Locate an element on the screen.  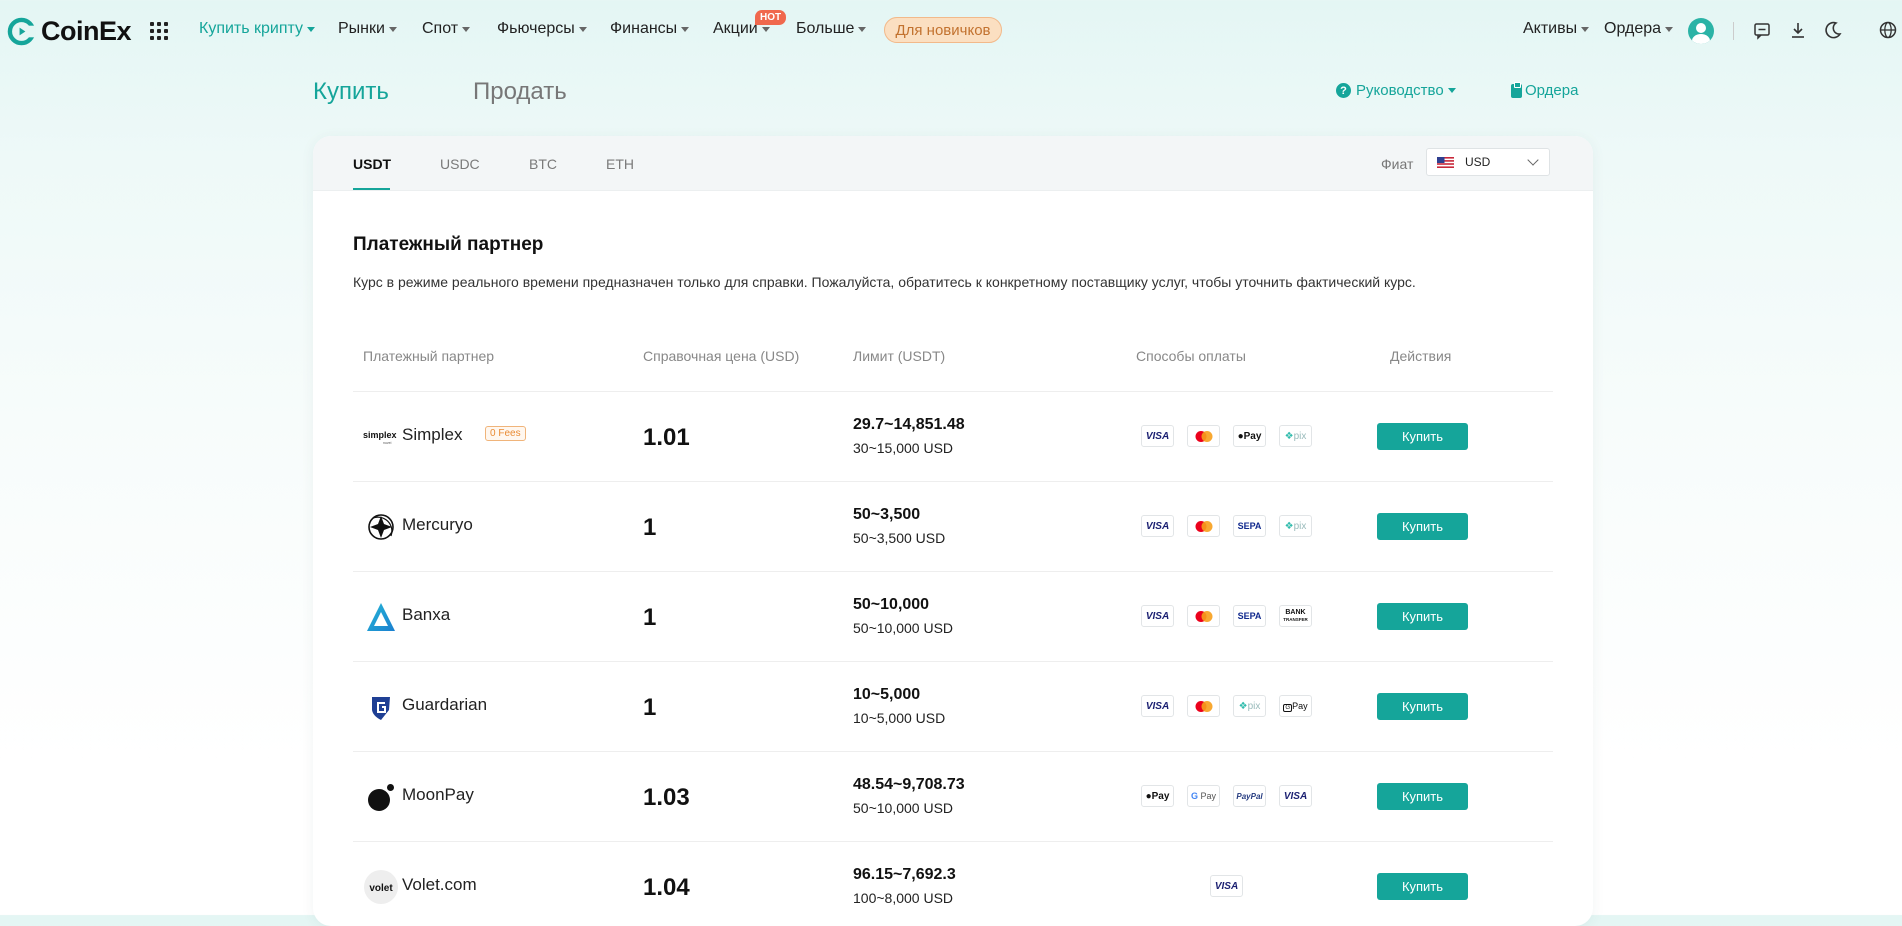
nav-label: Рынки is located at coordinates (361, 28).